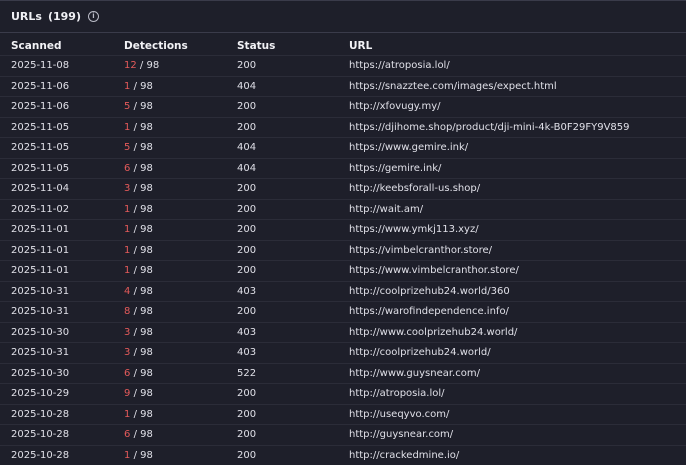 The width and height of the screenshot is (686, 465). What do you see at coordinates (169, 311) in the screenshot?
I see `detections-cell: 8 / 98` at bounding box center [169, 311].